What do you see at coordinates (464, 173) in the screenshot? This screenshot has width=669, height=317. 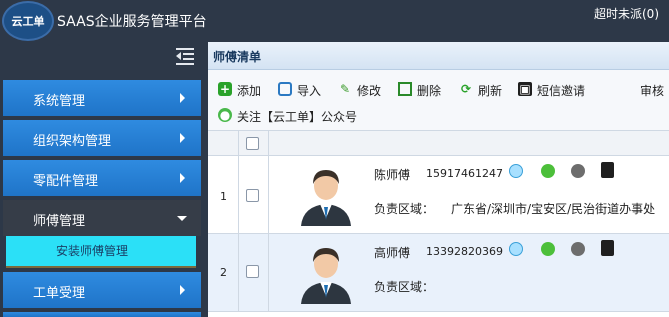 I see `technician-phone: 15917461247` at bounding box center [464, 173].